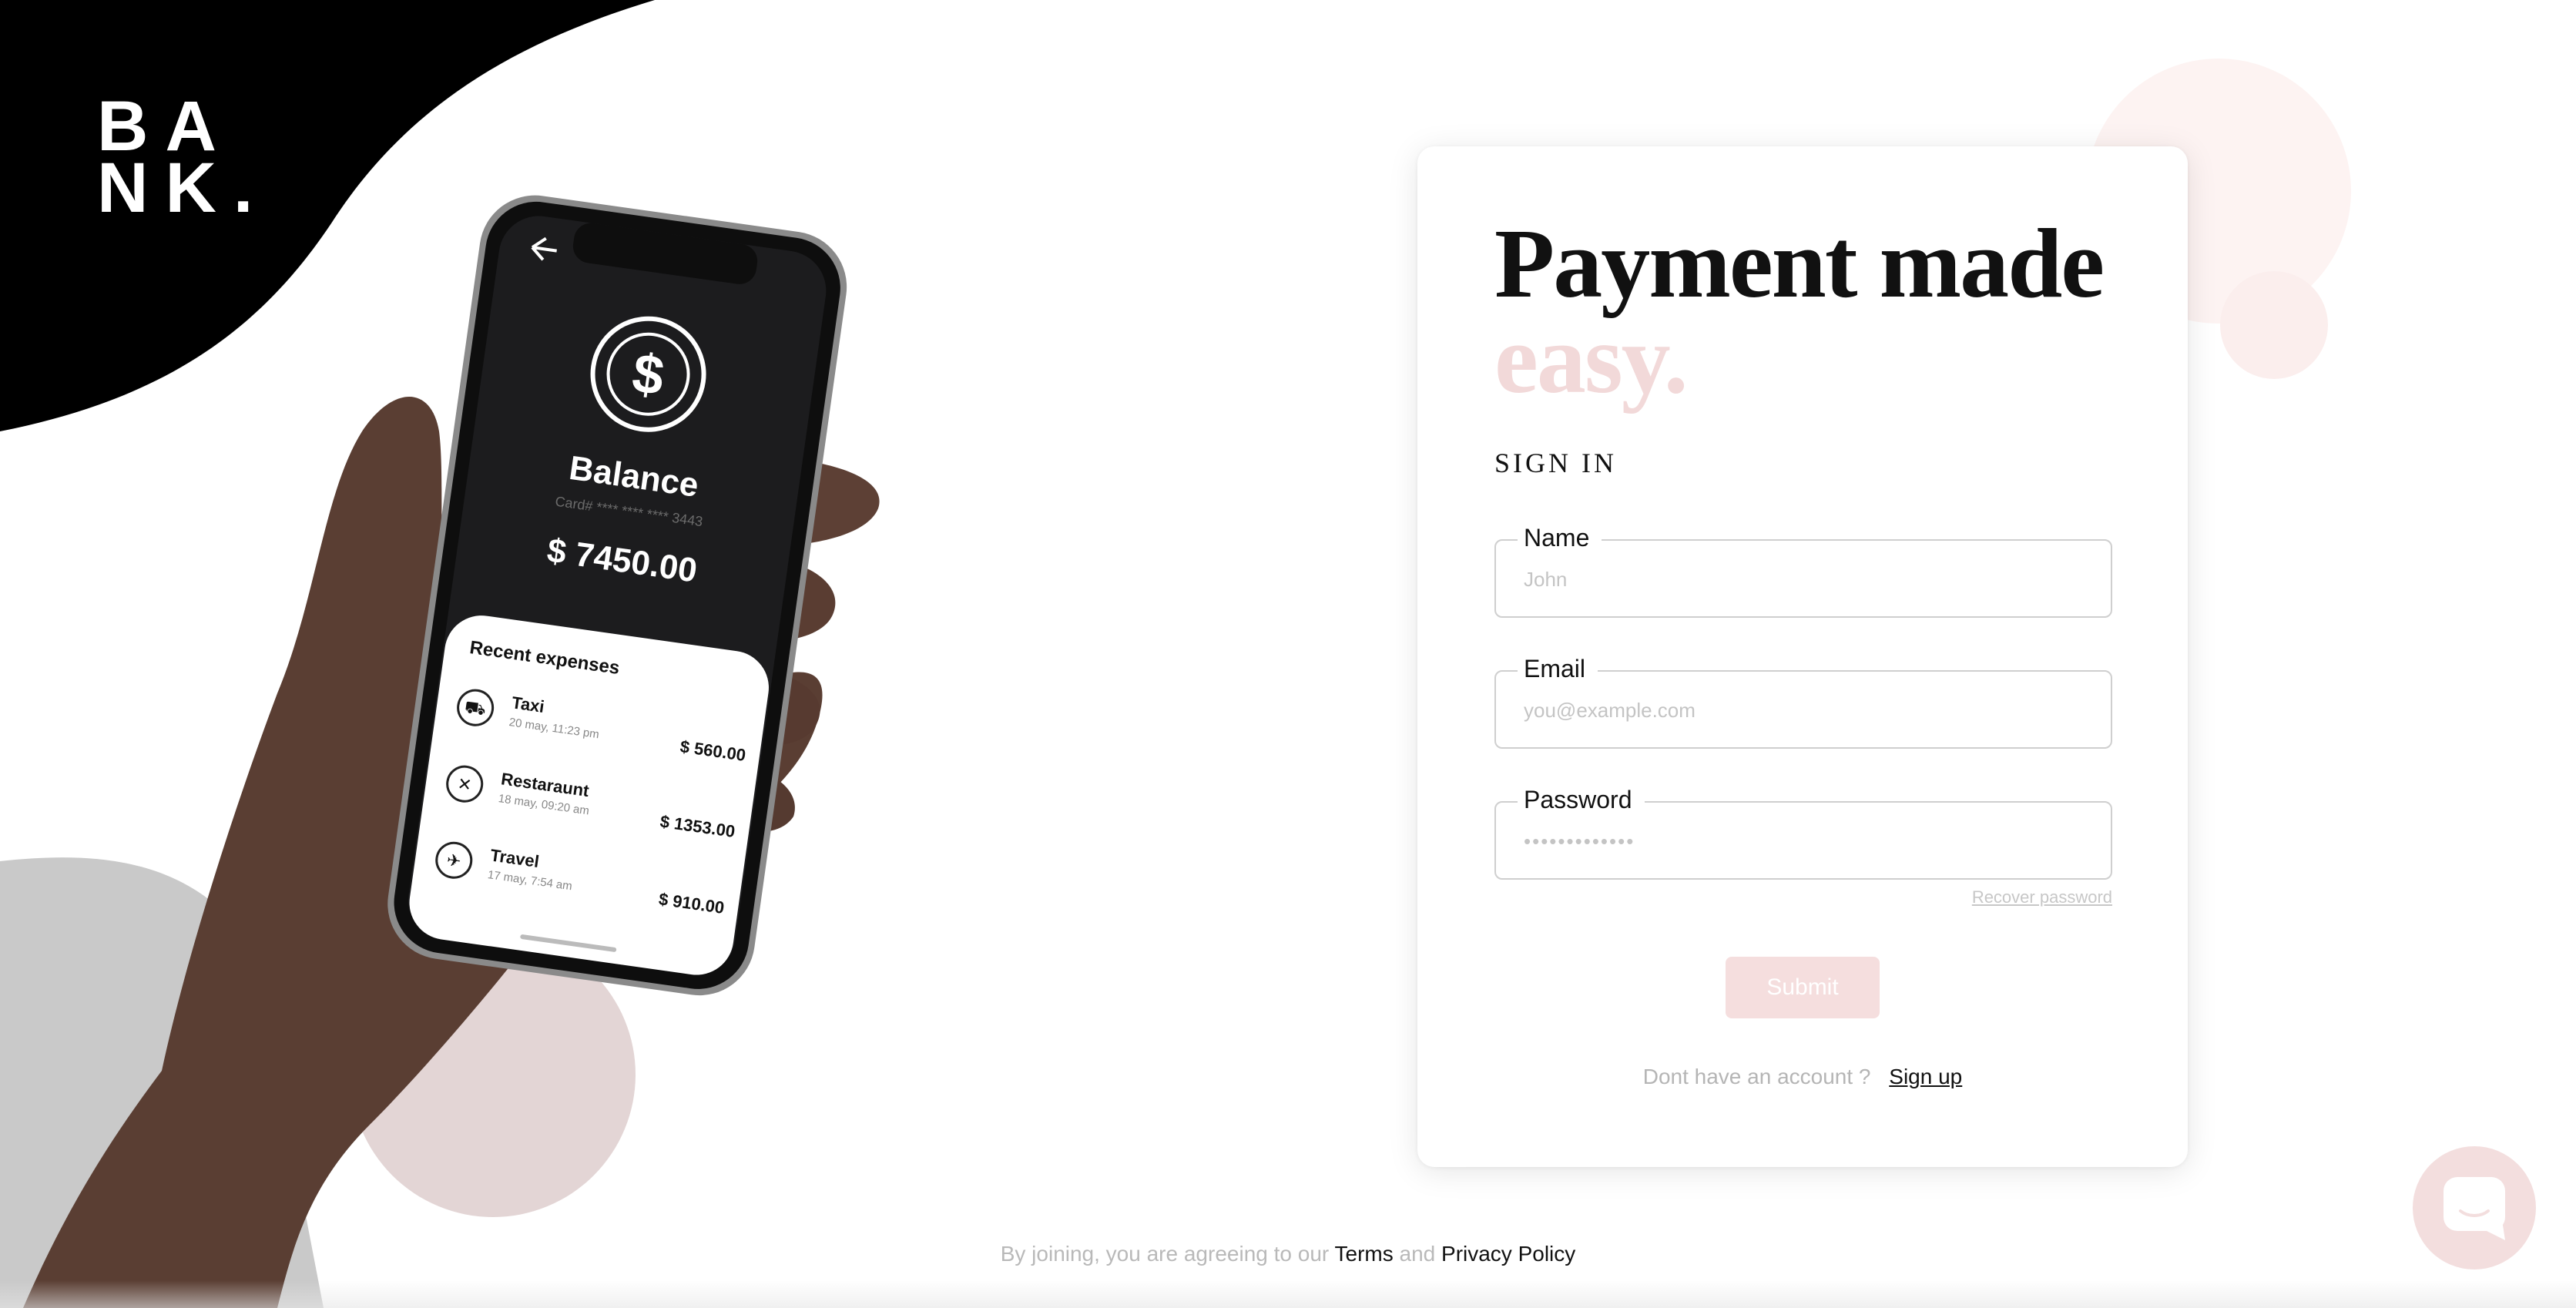  What do you see at coordinates (1165, 1254) in the screenshot?
I see `footer-prefix: By joining, you are agreeing to our` at bounding box center [1165, 1254].